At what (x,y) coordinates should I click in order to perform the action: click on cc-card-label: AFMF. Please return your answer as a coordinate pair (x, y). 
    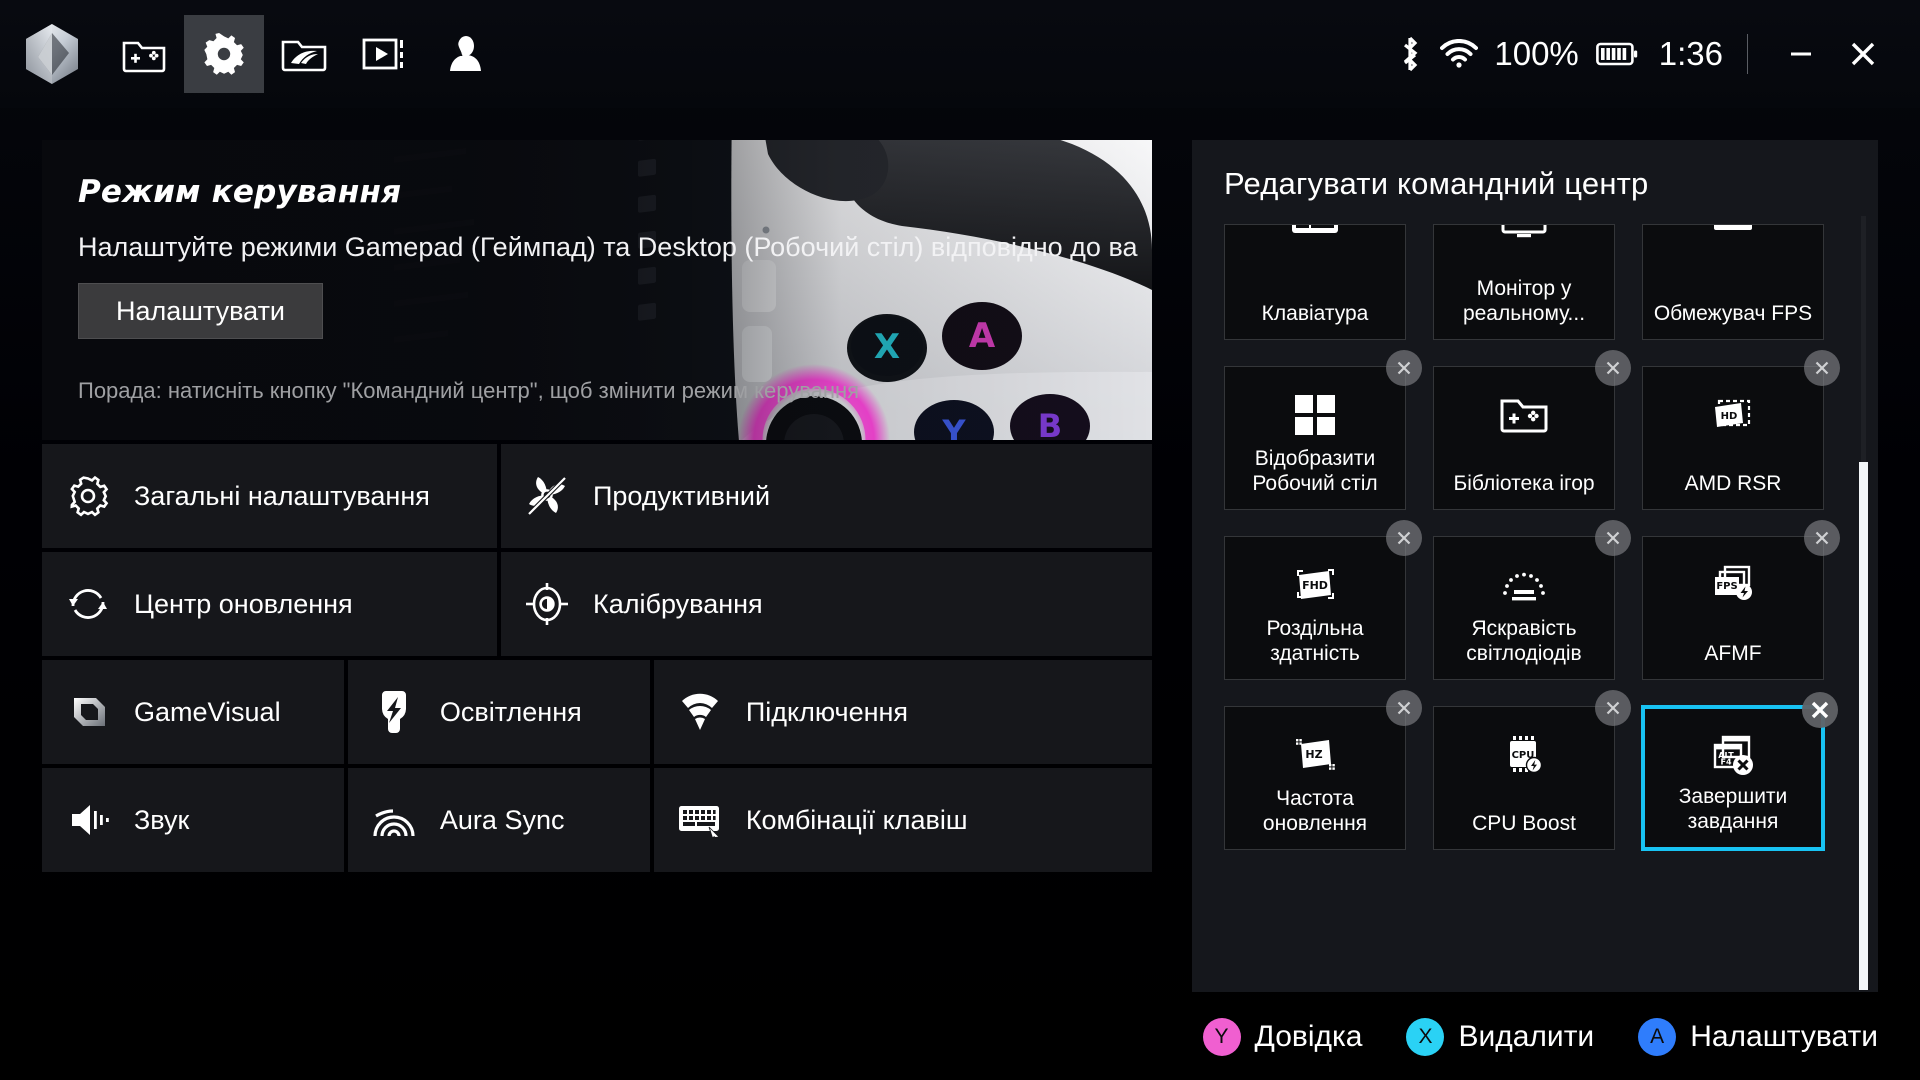
    Looking at the image, I should click on (1733, 654).